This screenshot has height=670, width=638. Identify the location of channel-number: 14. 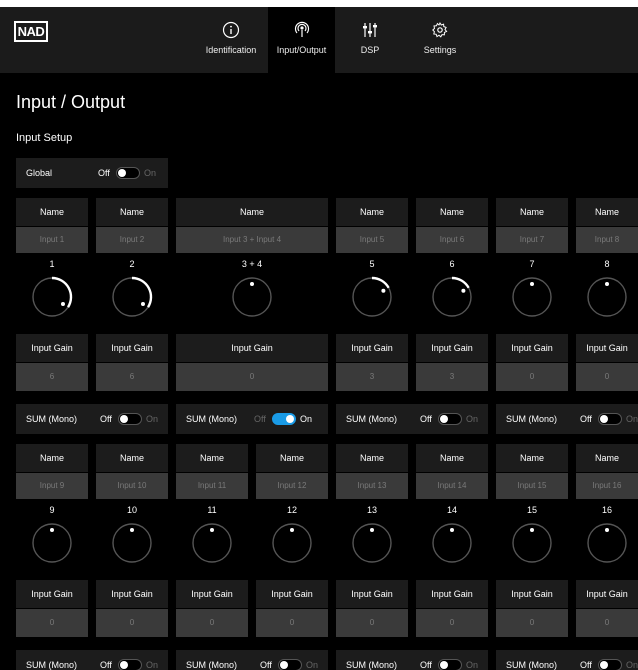
(451, 510).